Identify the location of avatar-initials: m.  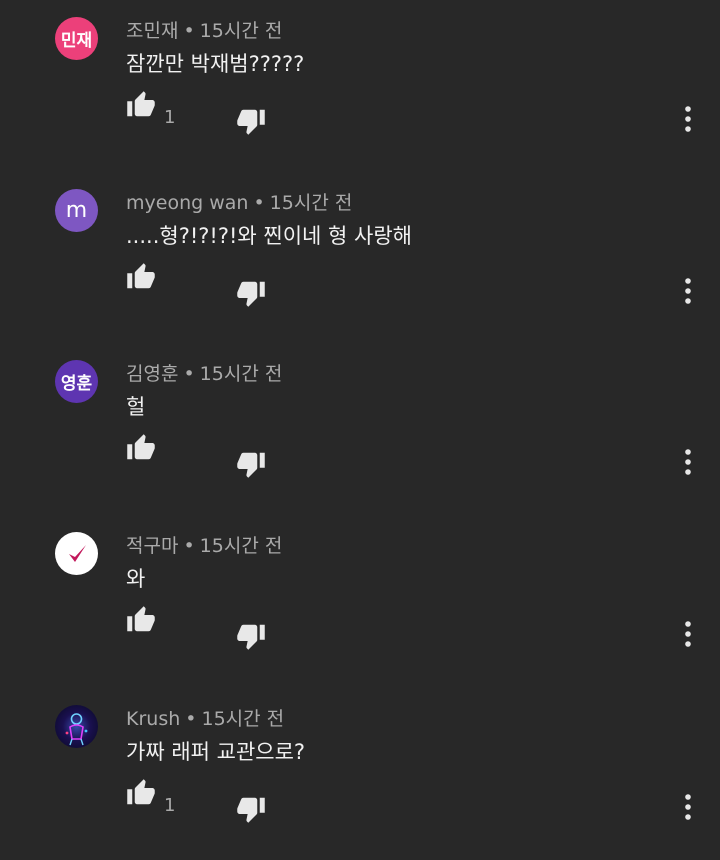
(76, 210).